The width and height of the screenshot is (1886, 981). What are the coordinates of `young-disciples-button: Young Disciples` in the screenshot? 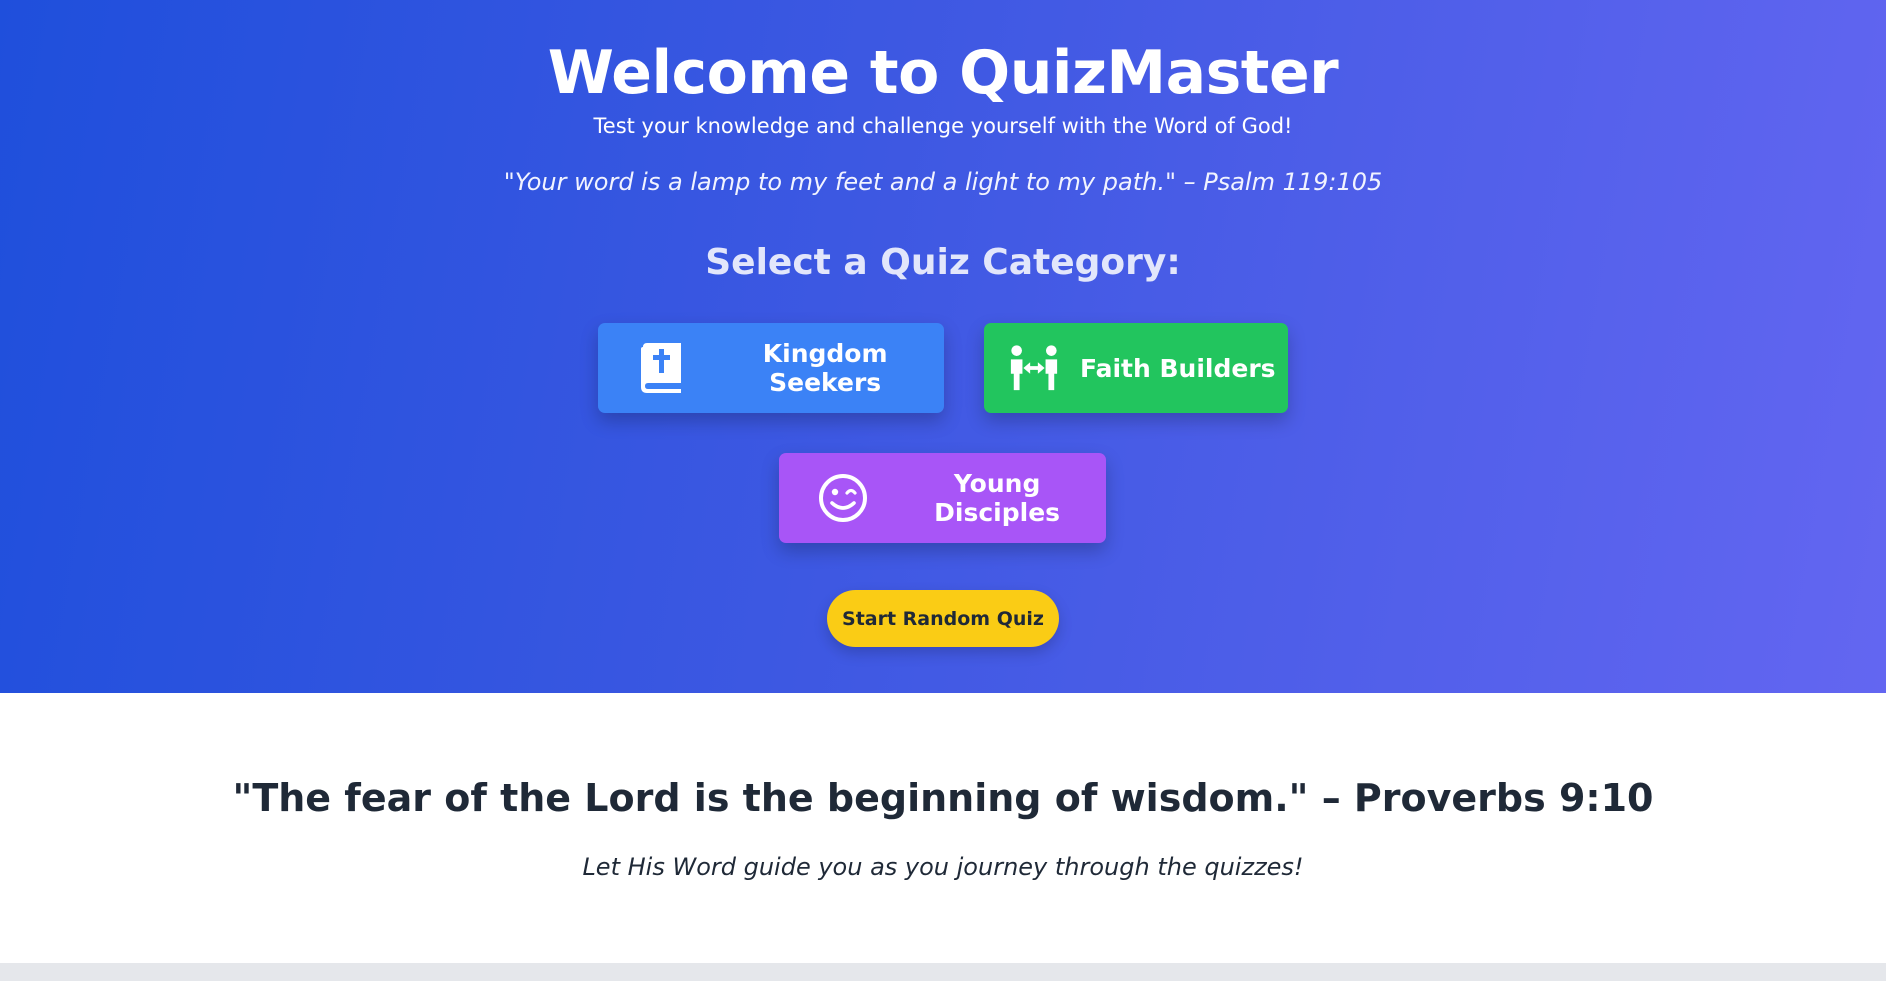 It's located at (942, 498).